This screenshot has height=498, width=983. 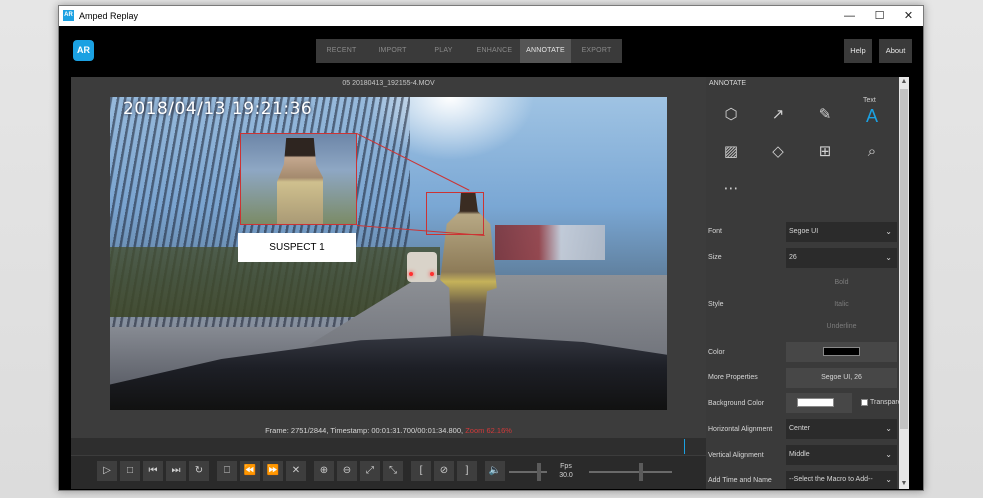 I want to click on shrink-icon: ⤡, so click(x=393, y=471).